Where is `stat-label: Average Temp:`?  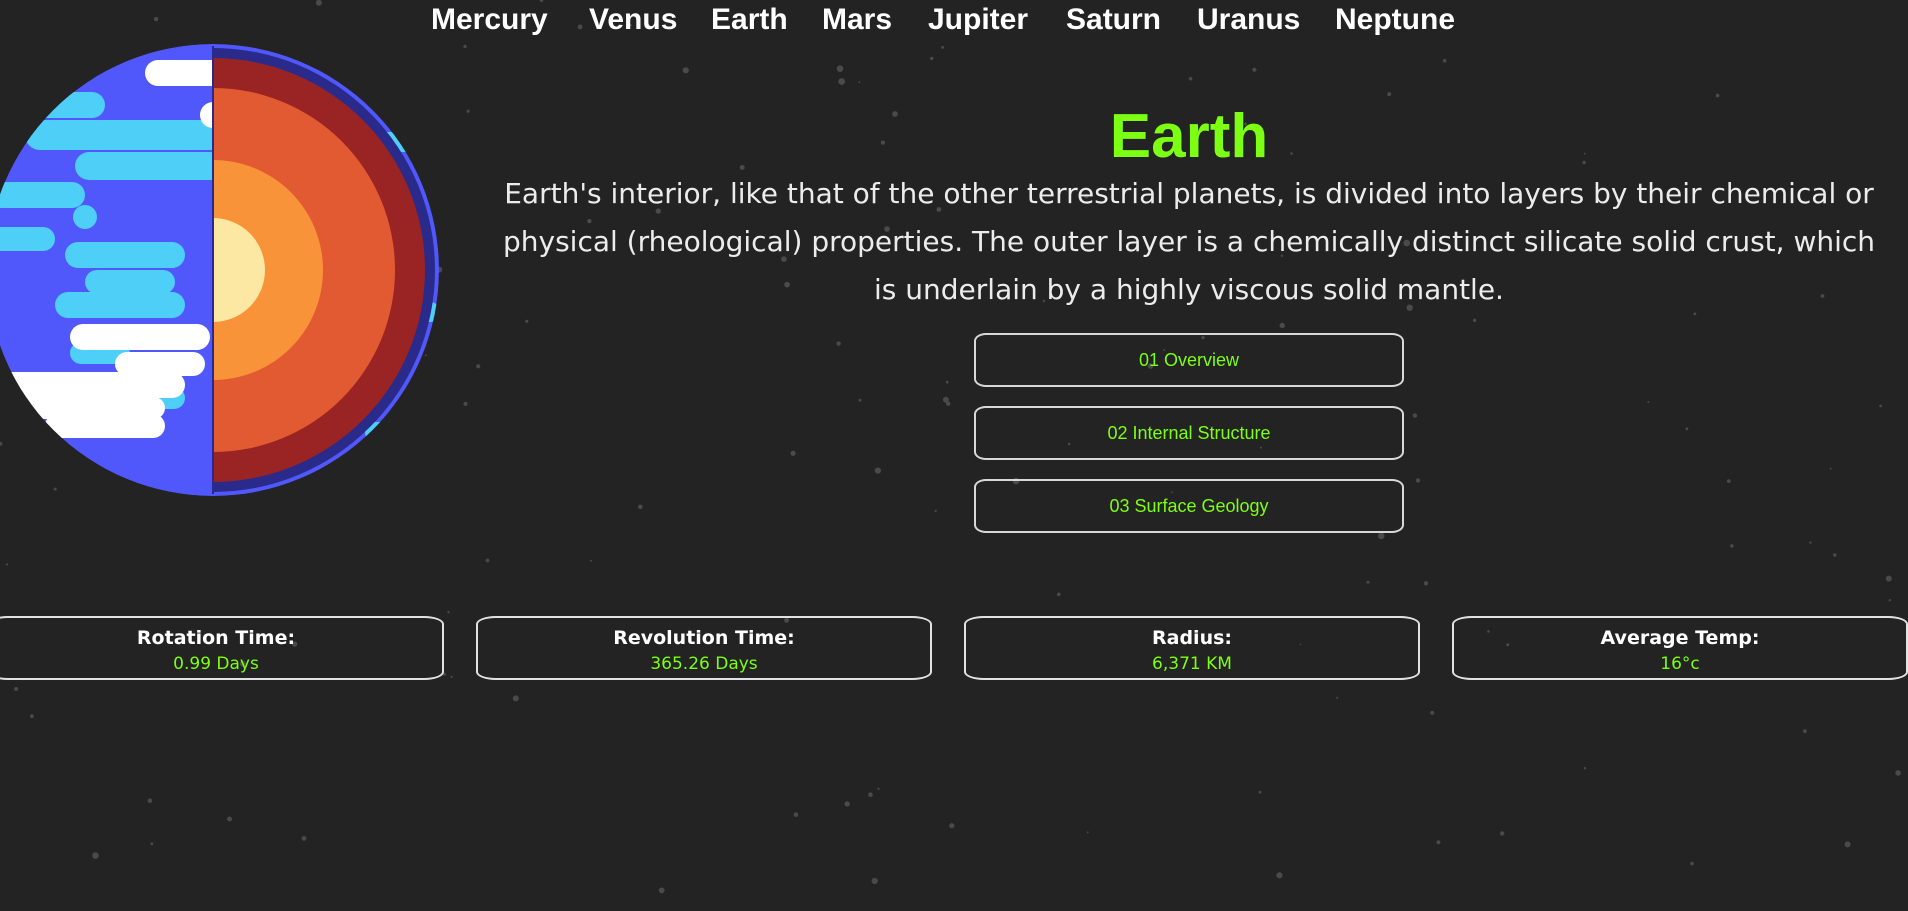 stat-label: Average Temp: is located at coordinates (1680, 638).